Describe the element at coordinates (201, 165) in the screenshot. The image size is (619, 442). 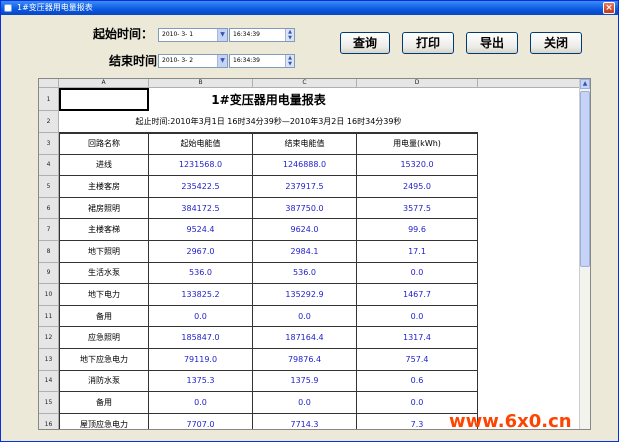
I see `energy-value-cell: 1231568.0` at that location.